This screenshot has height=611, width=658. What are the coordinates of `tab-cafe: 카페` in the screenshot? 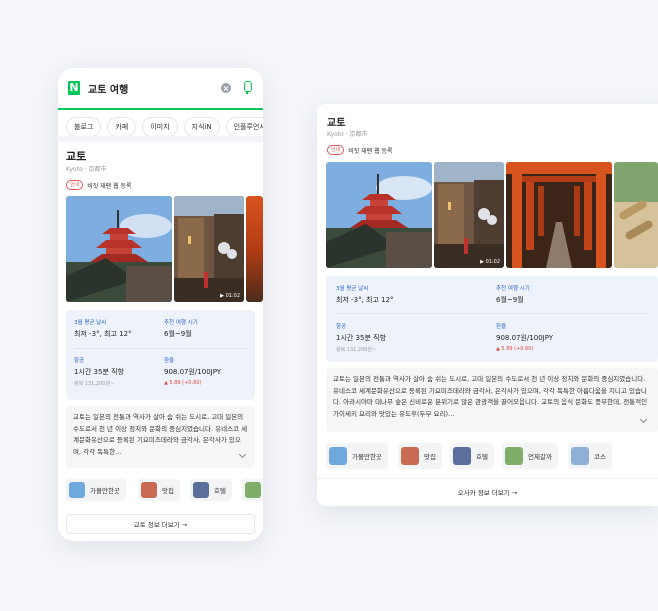 It's located at (122, 127).